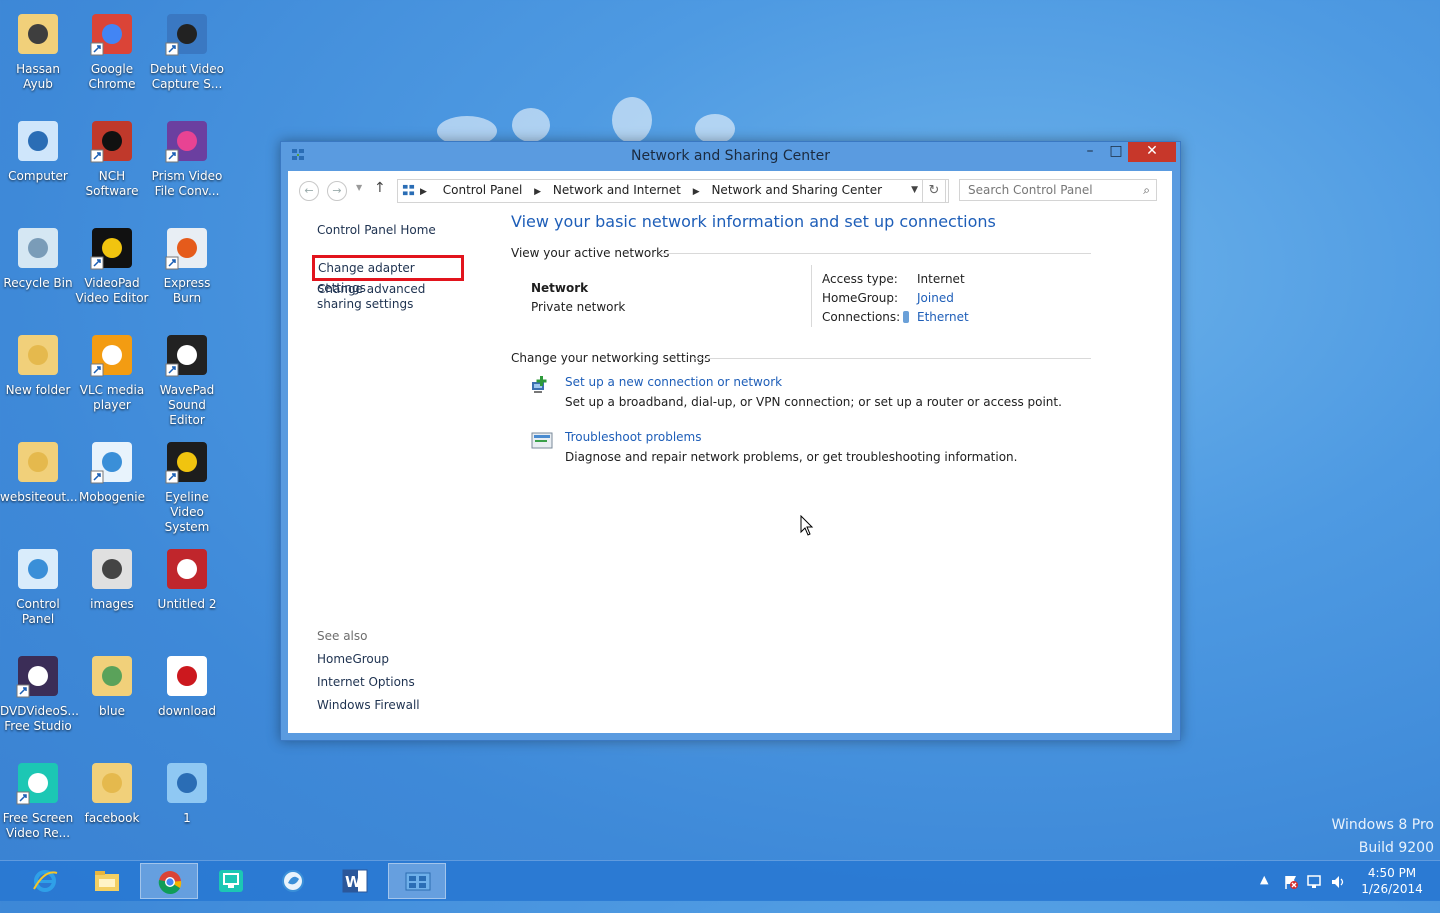  I want to click on system-clock: 4:50 PM 1/26/2014, so click(1392, 881).